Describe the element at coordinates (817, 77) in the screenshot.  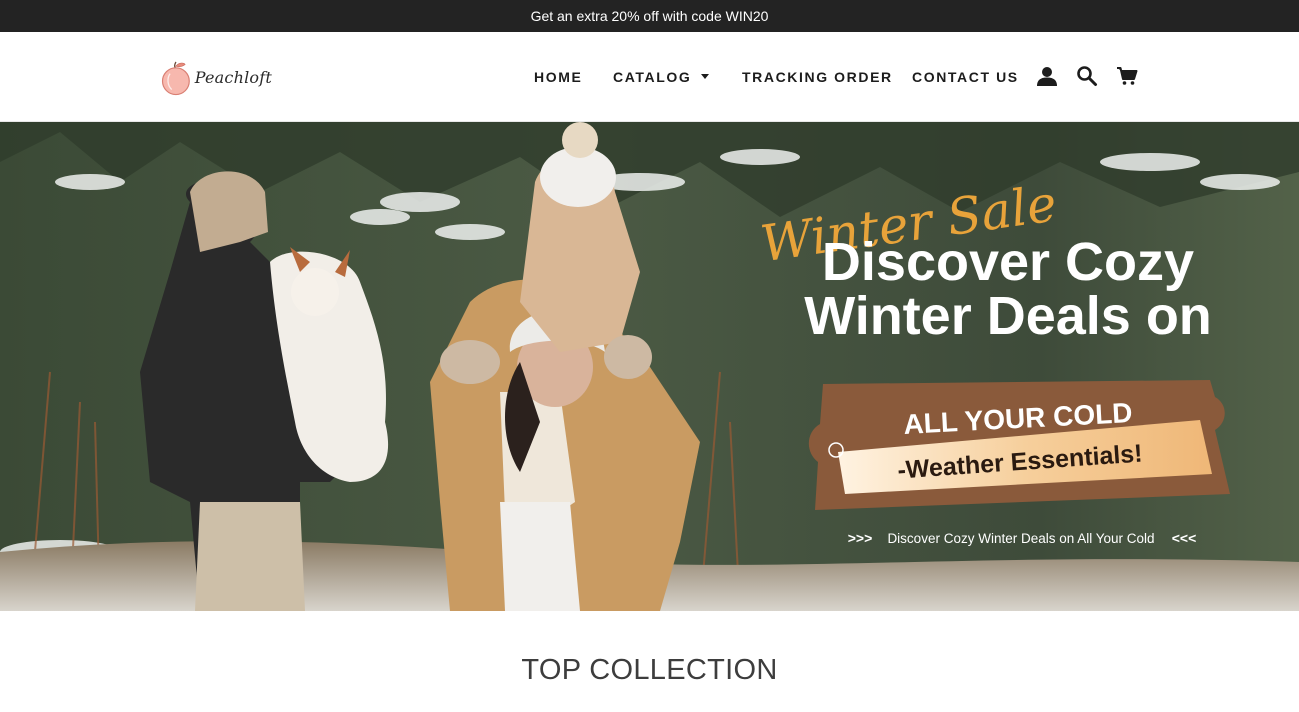
I see `nav-tracking-order: TRACKING ORDER` at that location.